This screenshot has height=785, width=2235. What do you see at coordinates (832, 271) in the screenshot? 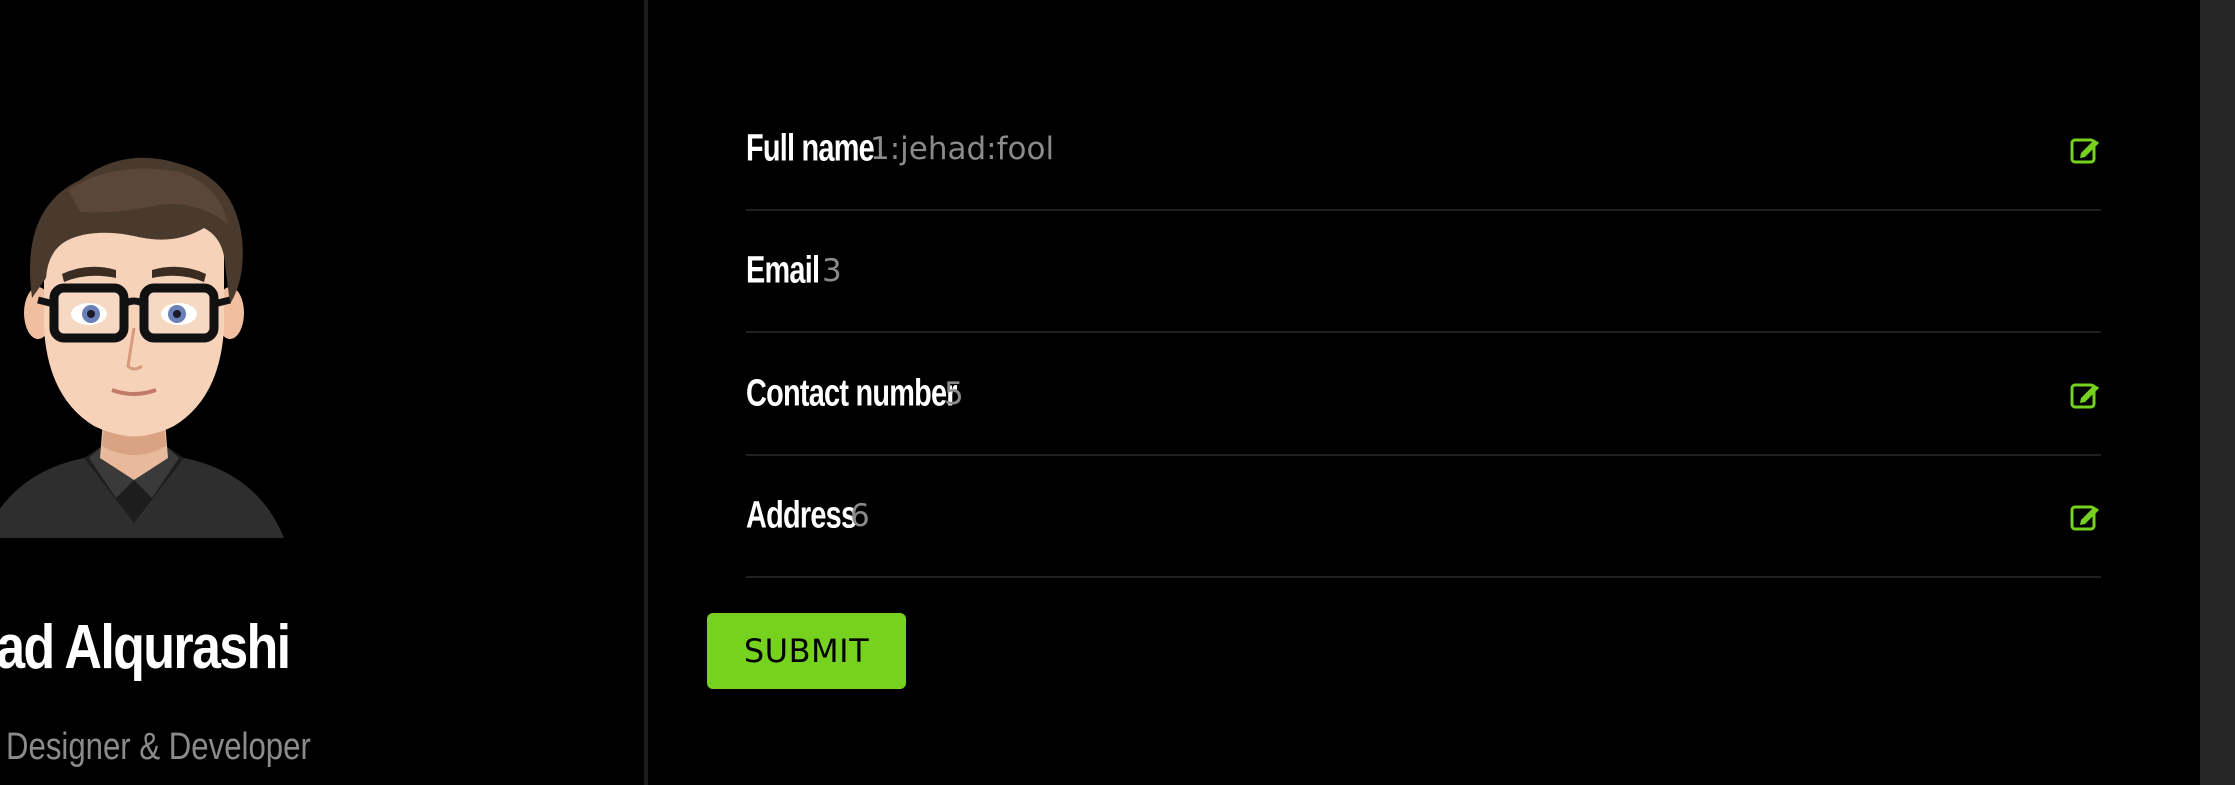
I see `field-value-email: 3` at bounding box center [832, 271].